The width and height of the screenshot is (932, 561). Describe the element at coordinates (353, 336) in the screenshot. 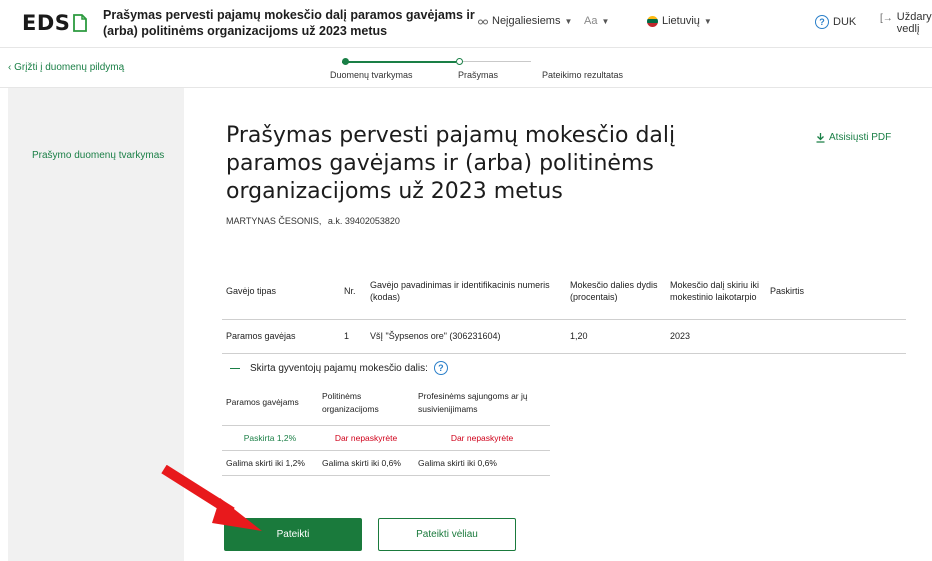

I see `table-cell: 1` at that location.